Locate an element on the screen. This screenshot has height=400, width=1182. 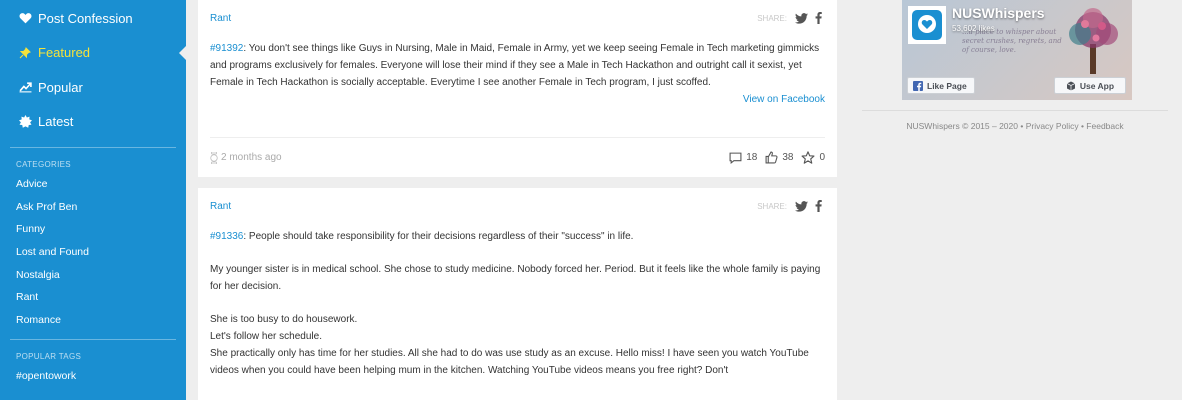
post-id-link: #91336 is located at coordinates (226, 236).